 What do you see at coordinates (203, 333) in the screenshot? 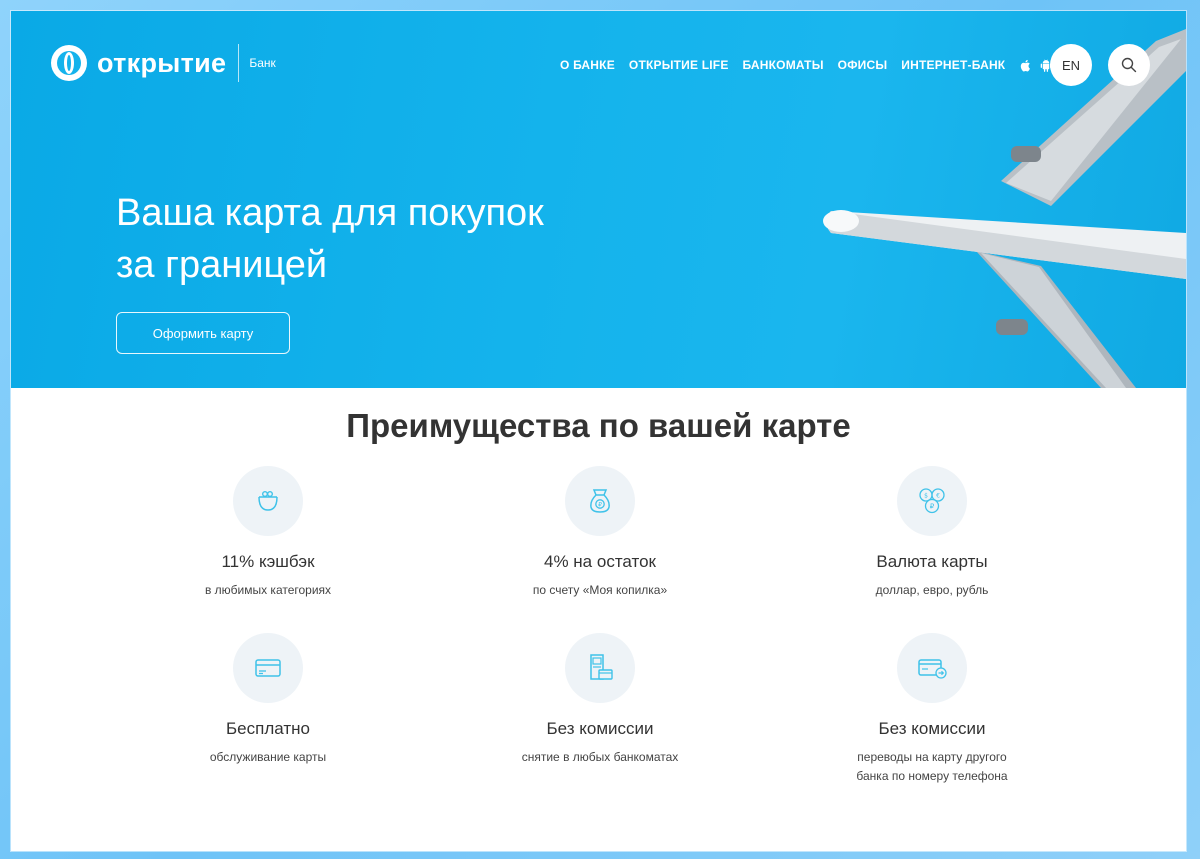
I see `order-card-button: Оформить карту` at bounding box center [203, 333].